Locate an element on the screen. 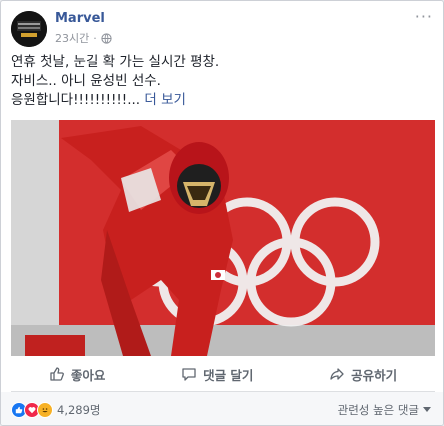  comment-sort-dropdown: 관련성 높은 댓글 is located at coordinates (384, 410).